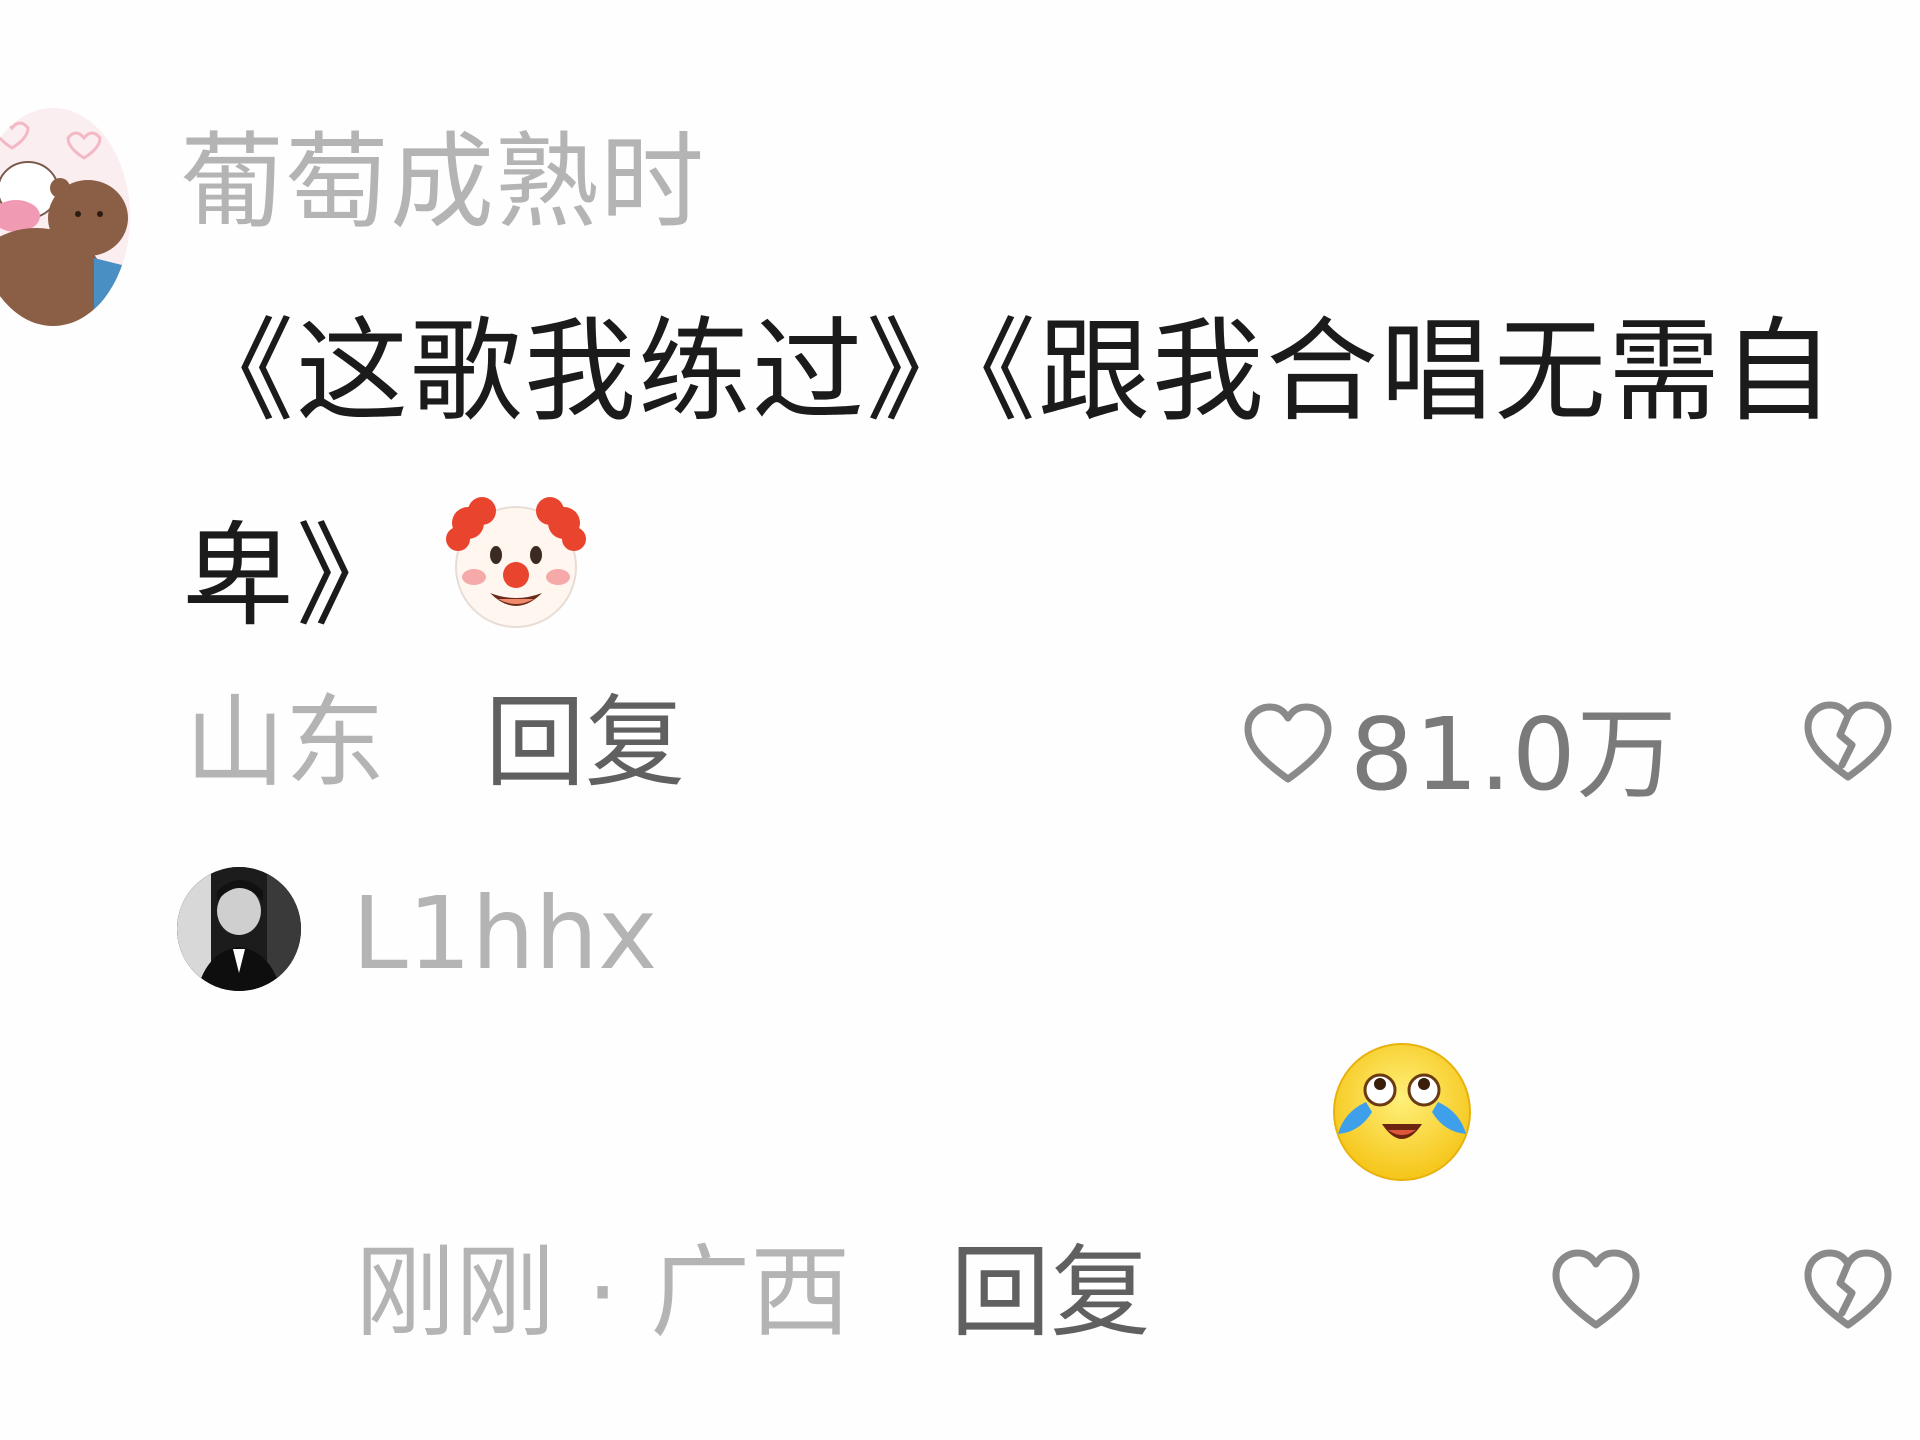 Image resolution: width=1920 pixels, height=1440 pixels. Describe the element at coordinates (285, 742) in the screenshot. I see `comment-region: 山东` at that location.